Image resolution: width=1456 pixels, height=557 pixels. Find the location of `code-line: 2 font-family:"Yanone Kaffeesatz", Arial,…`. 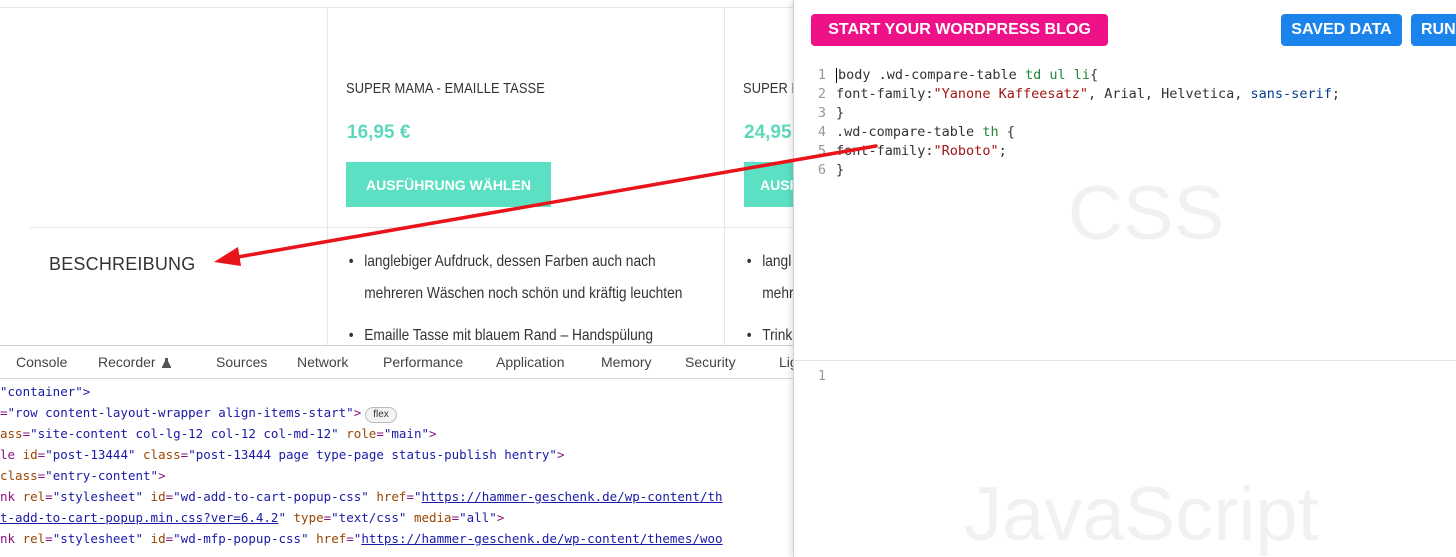

code-line: 2 font-family:"Yanone Kaffeesatz", Arial,… is located at coordinates (1078, 94).